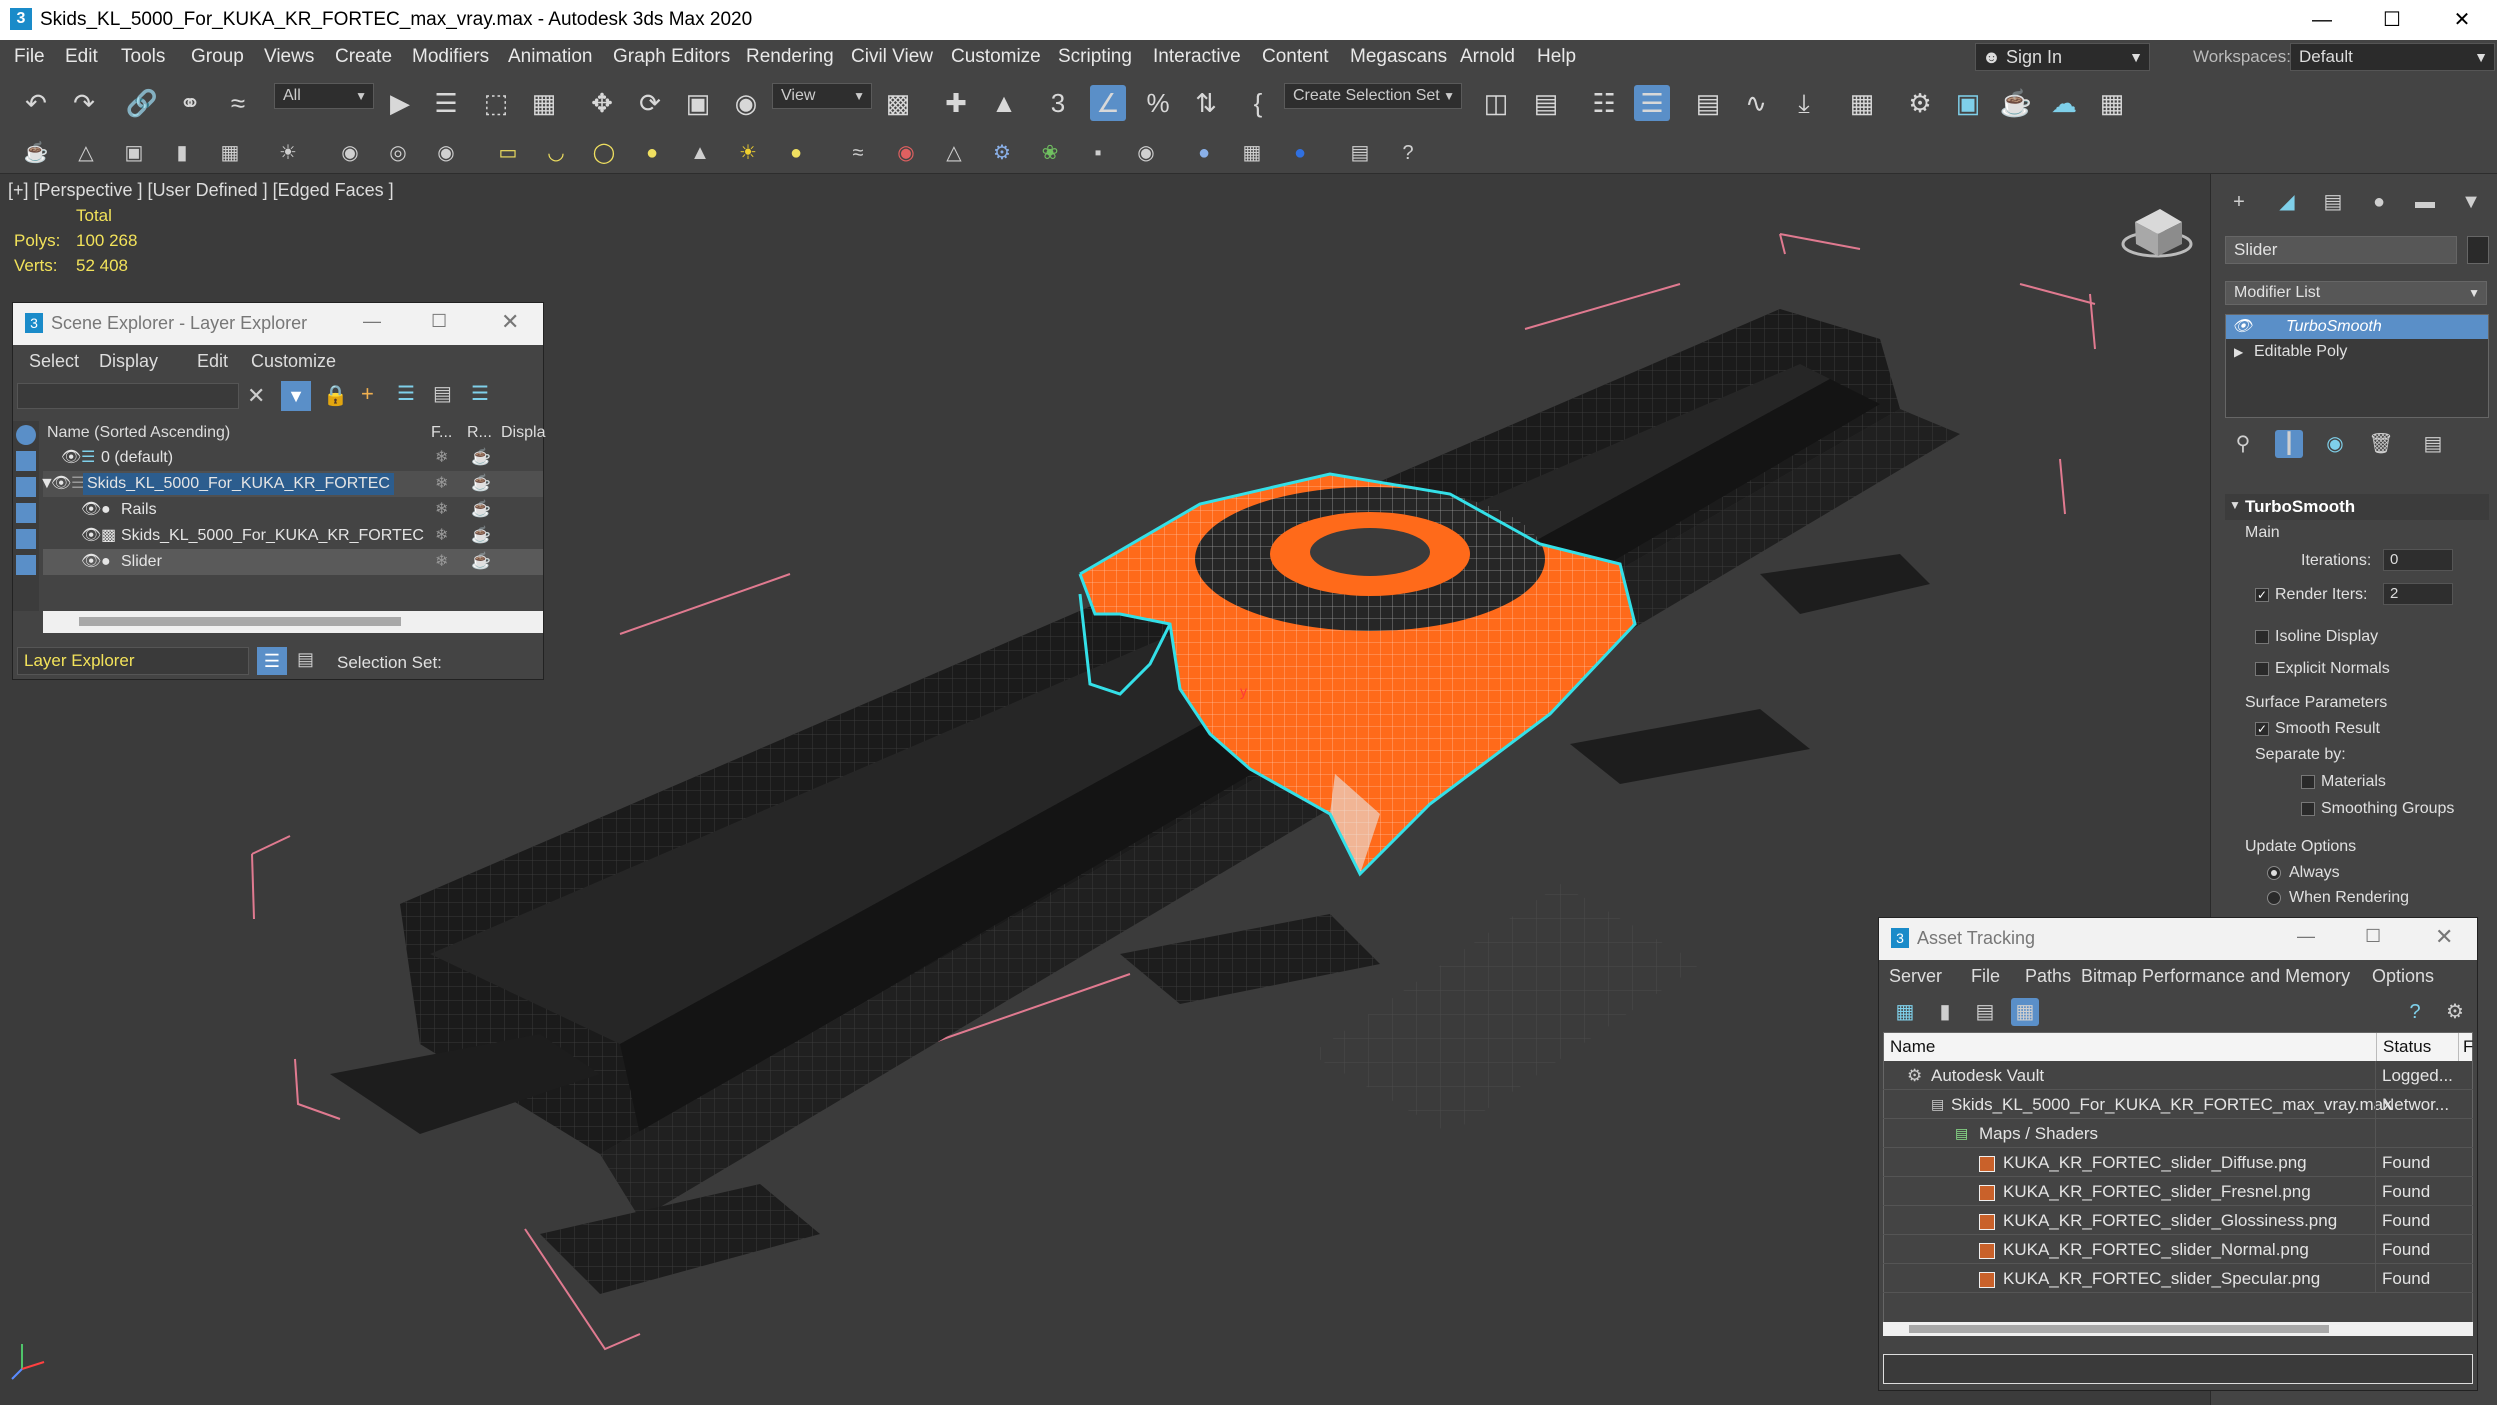 This screenshot has height=1405, width=2497. I want to click on render-iters-spinner: 2, so click(2418, 594).